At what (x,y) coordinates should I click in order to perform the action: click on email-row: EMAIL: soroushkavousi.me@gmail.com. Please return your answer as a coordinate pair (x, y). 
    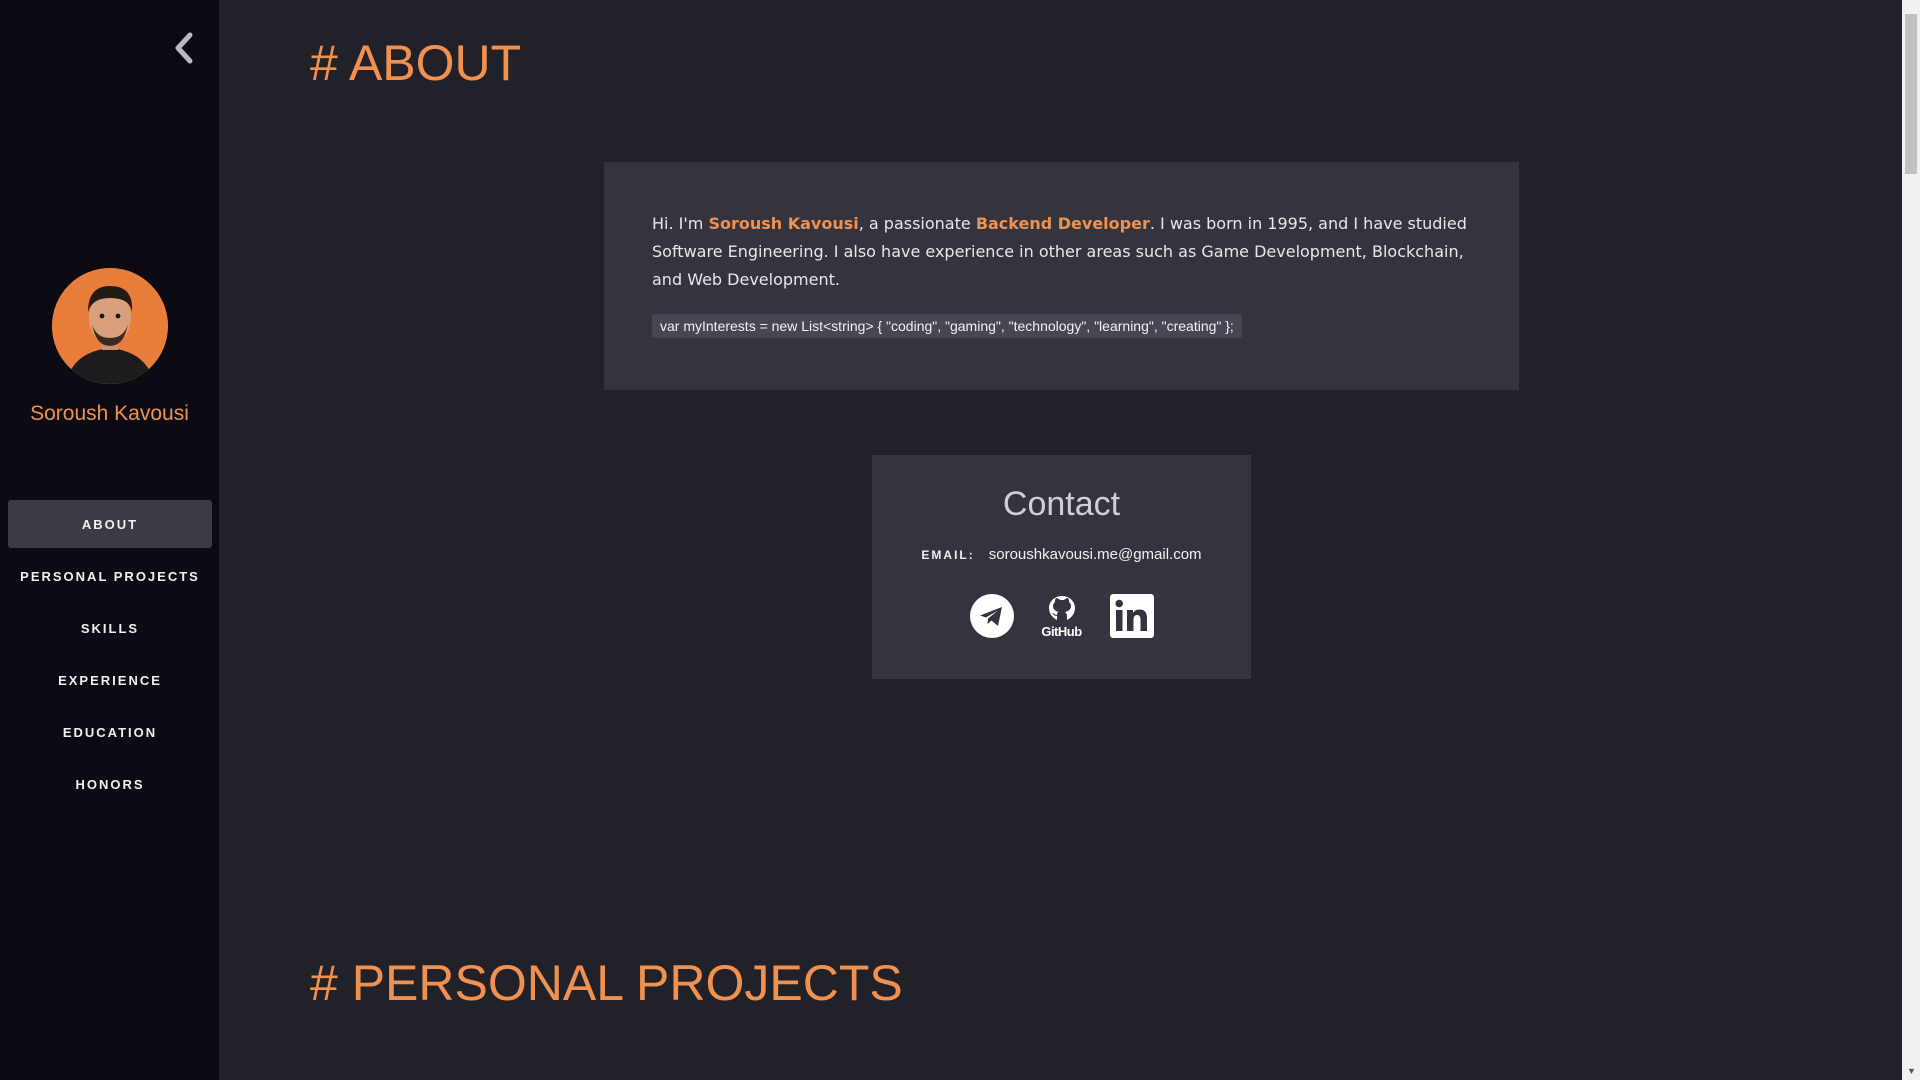
    Looking at the image, I should click on (1061, 554).